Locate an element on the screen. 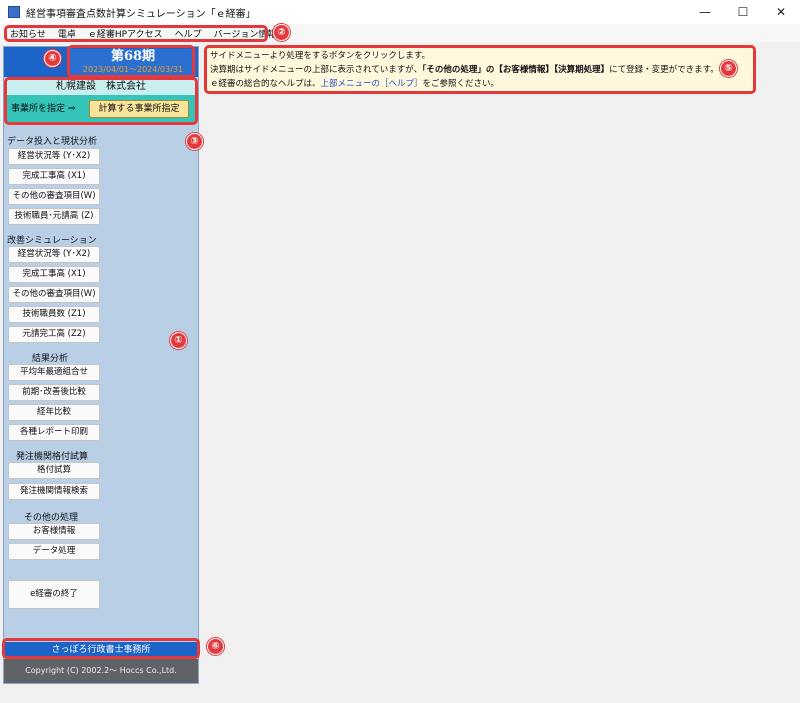 This screenshot has width=800, height=703. window-title: 経営事項審査点数計算シミュレーション「ｅ経審」 is located at coordinates (141, 14).